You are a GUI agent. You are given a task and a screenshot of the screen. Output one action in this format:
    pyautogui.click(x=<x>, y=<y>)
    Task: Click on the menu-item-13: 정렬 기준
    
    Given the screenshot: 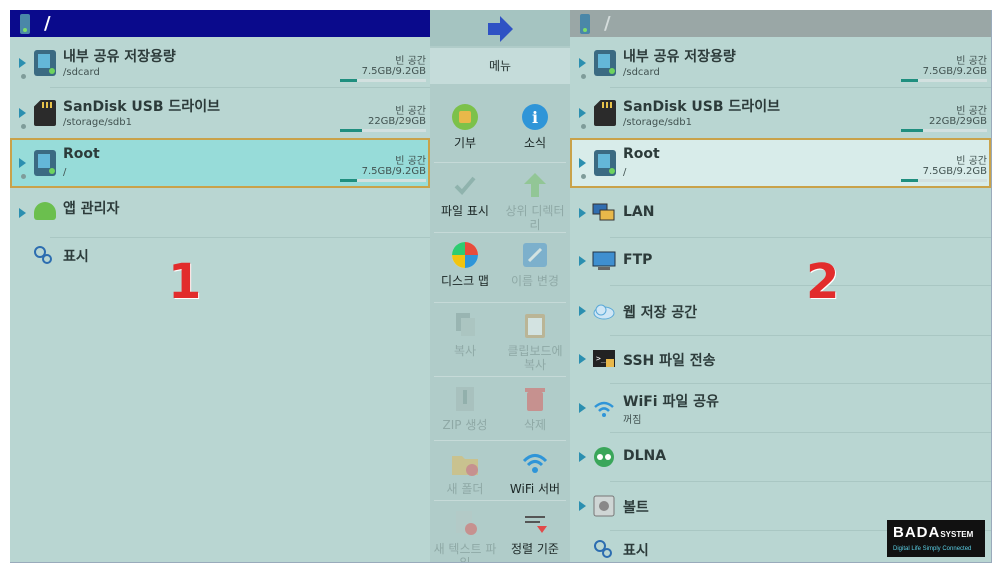 What is the action you would take?
    pyautogui.click(x=535, y=532)
    